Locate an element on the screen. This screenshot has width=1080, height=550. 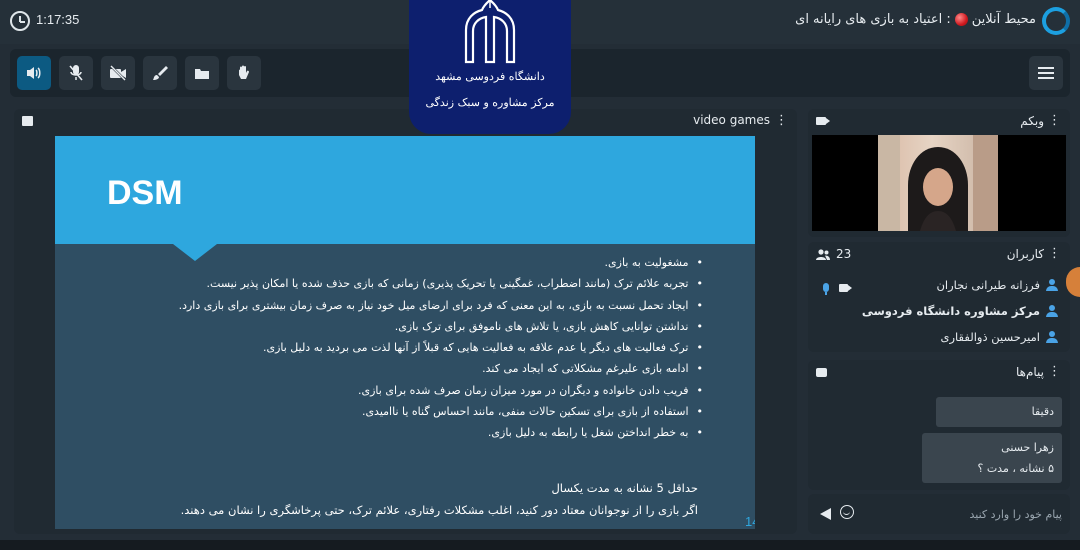
slide-footer-line: حداقل 5 نشانه به مدت یکسال is located at coordinates (624, 488).